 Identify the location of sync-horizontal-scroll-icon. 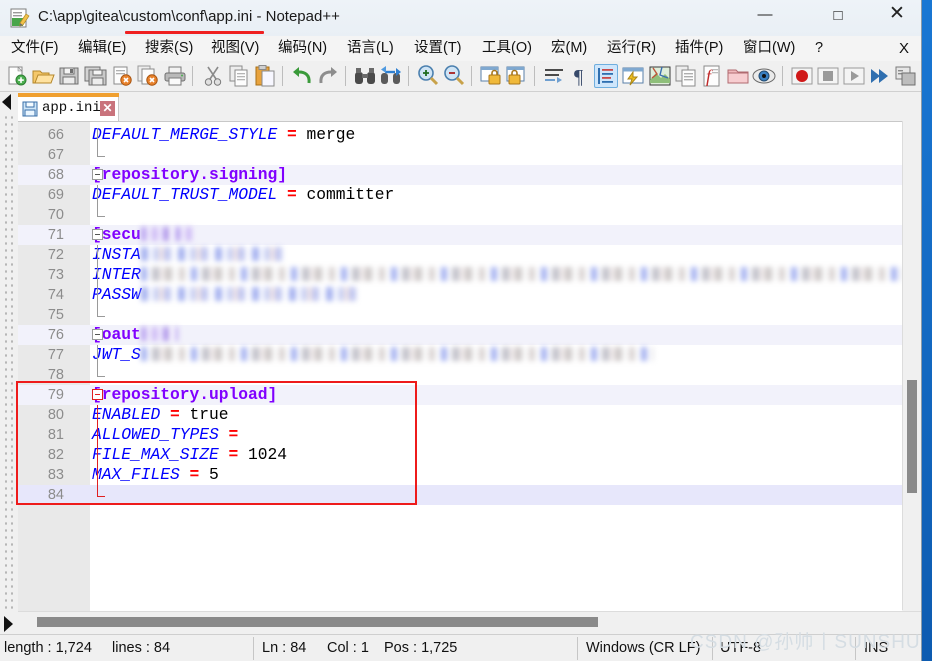
(517, 76).